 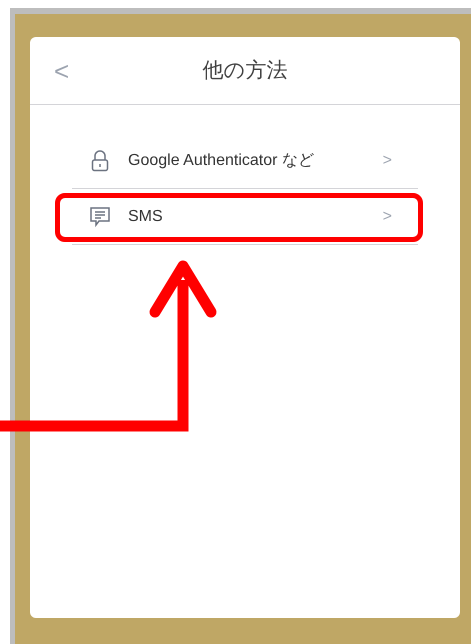 I want to click on message-icon, so click(x=100, y=217).